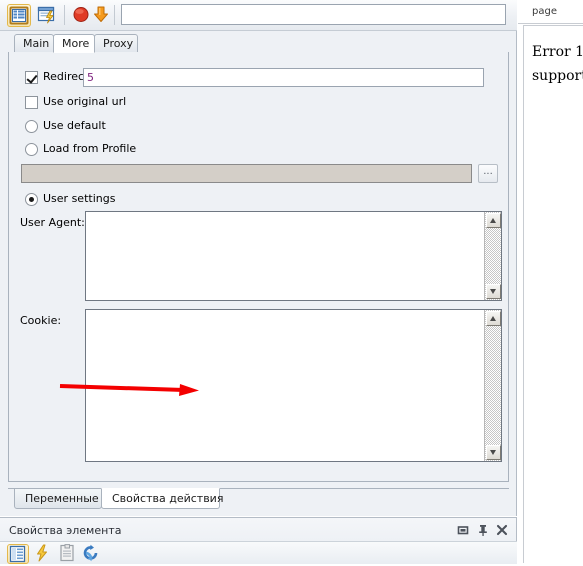  What do you see at coordinates (19, 15) in the screenshot?
I see `list-view-icon` at bounding box center [19, 15].